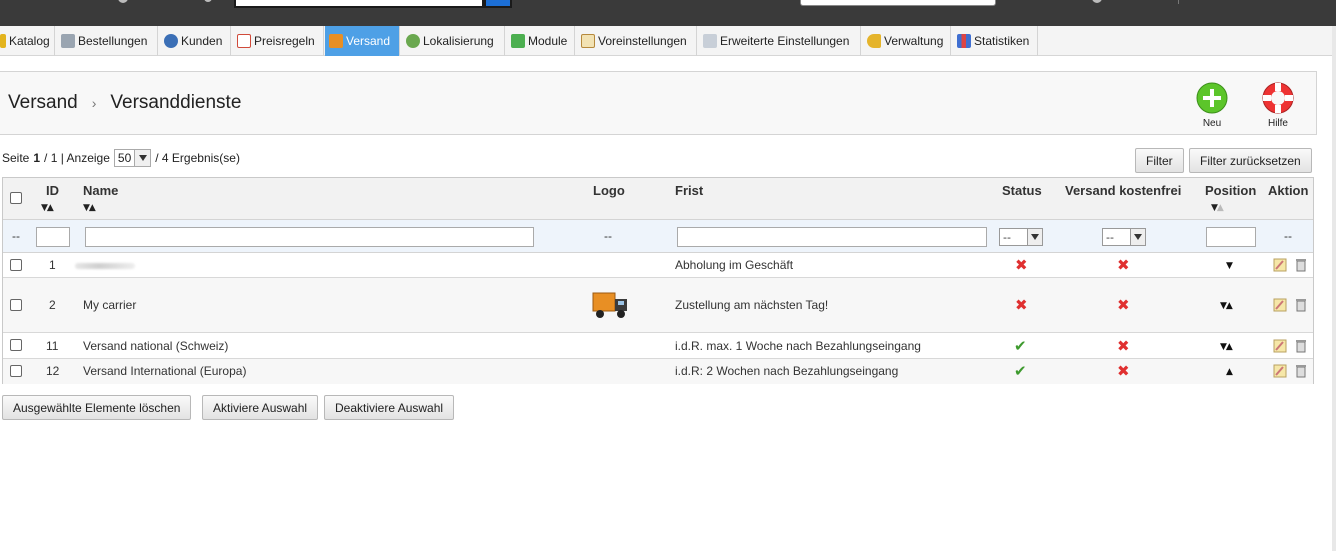 The width and height of the screenshot is (1336, 551). Describe the element at coordinates (260, 407) in the screenshot. I see `activate-selection-button: Aktiviere Auswahl` at that location.